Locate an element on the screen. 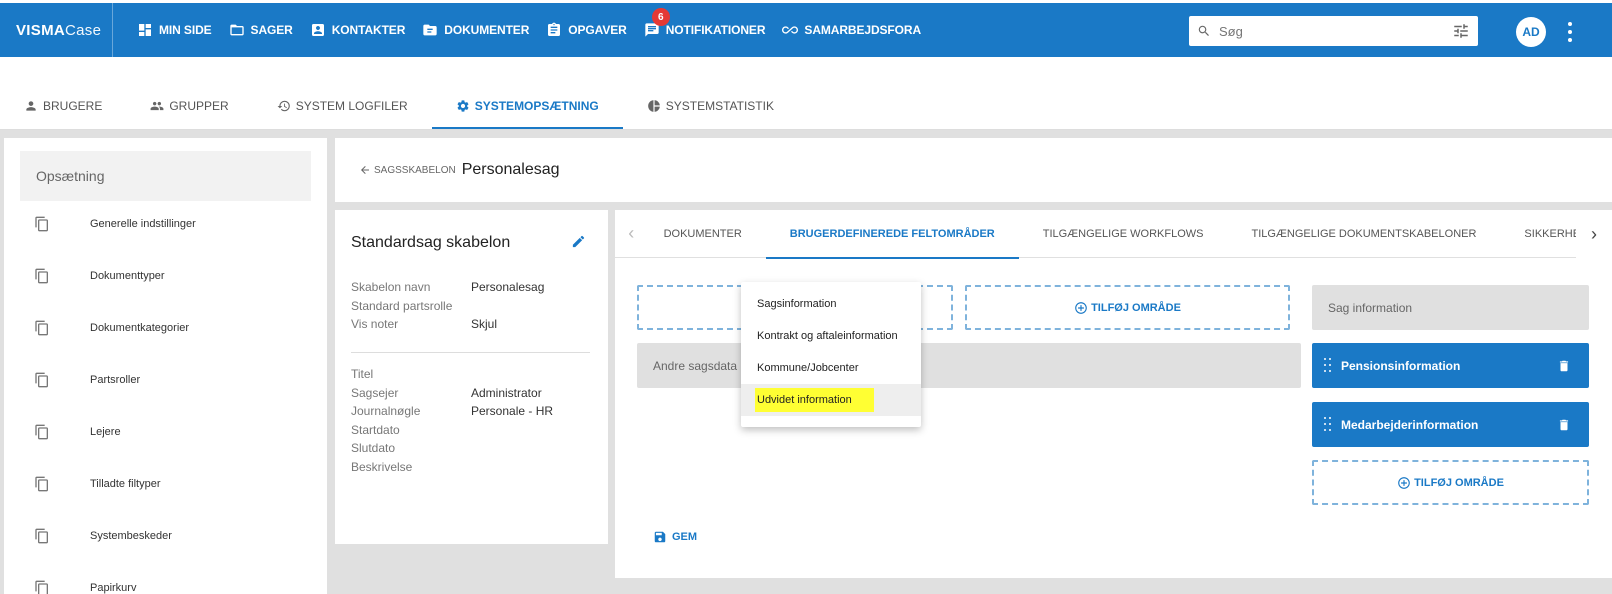 The image size is (1612, 594). menu-item-kommune: Kommune/Jobcenter is located at coordinates (831, 368).